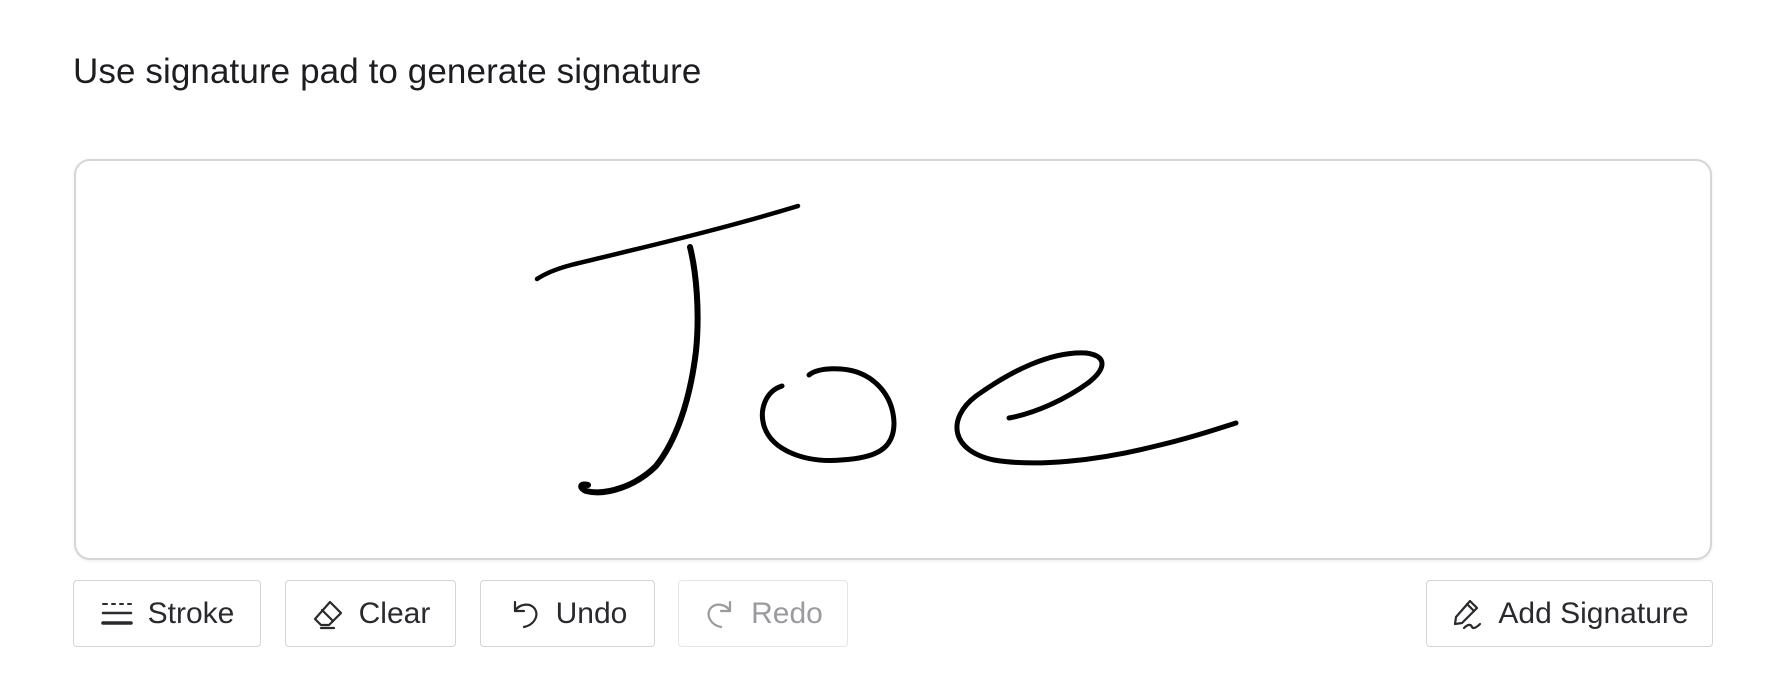 The height and width of the screenshot is (698, 1782). What do you see at coordinates (720, 614) in the screenshot?
I see `redo-icon` at bounding box center [720, 614].